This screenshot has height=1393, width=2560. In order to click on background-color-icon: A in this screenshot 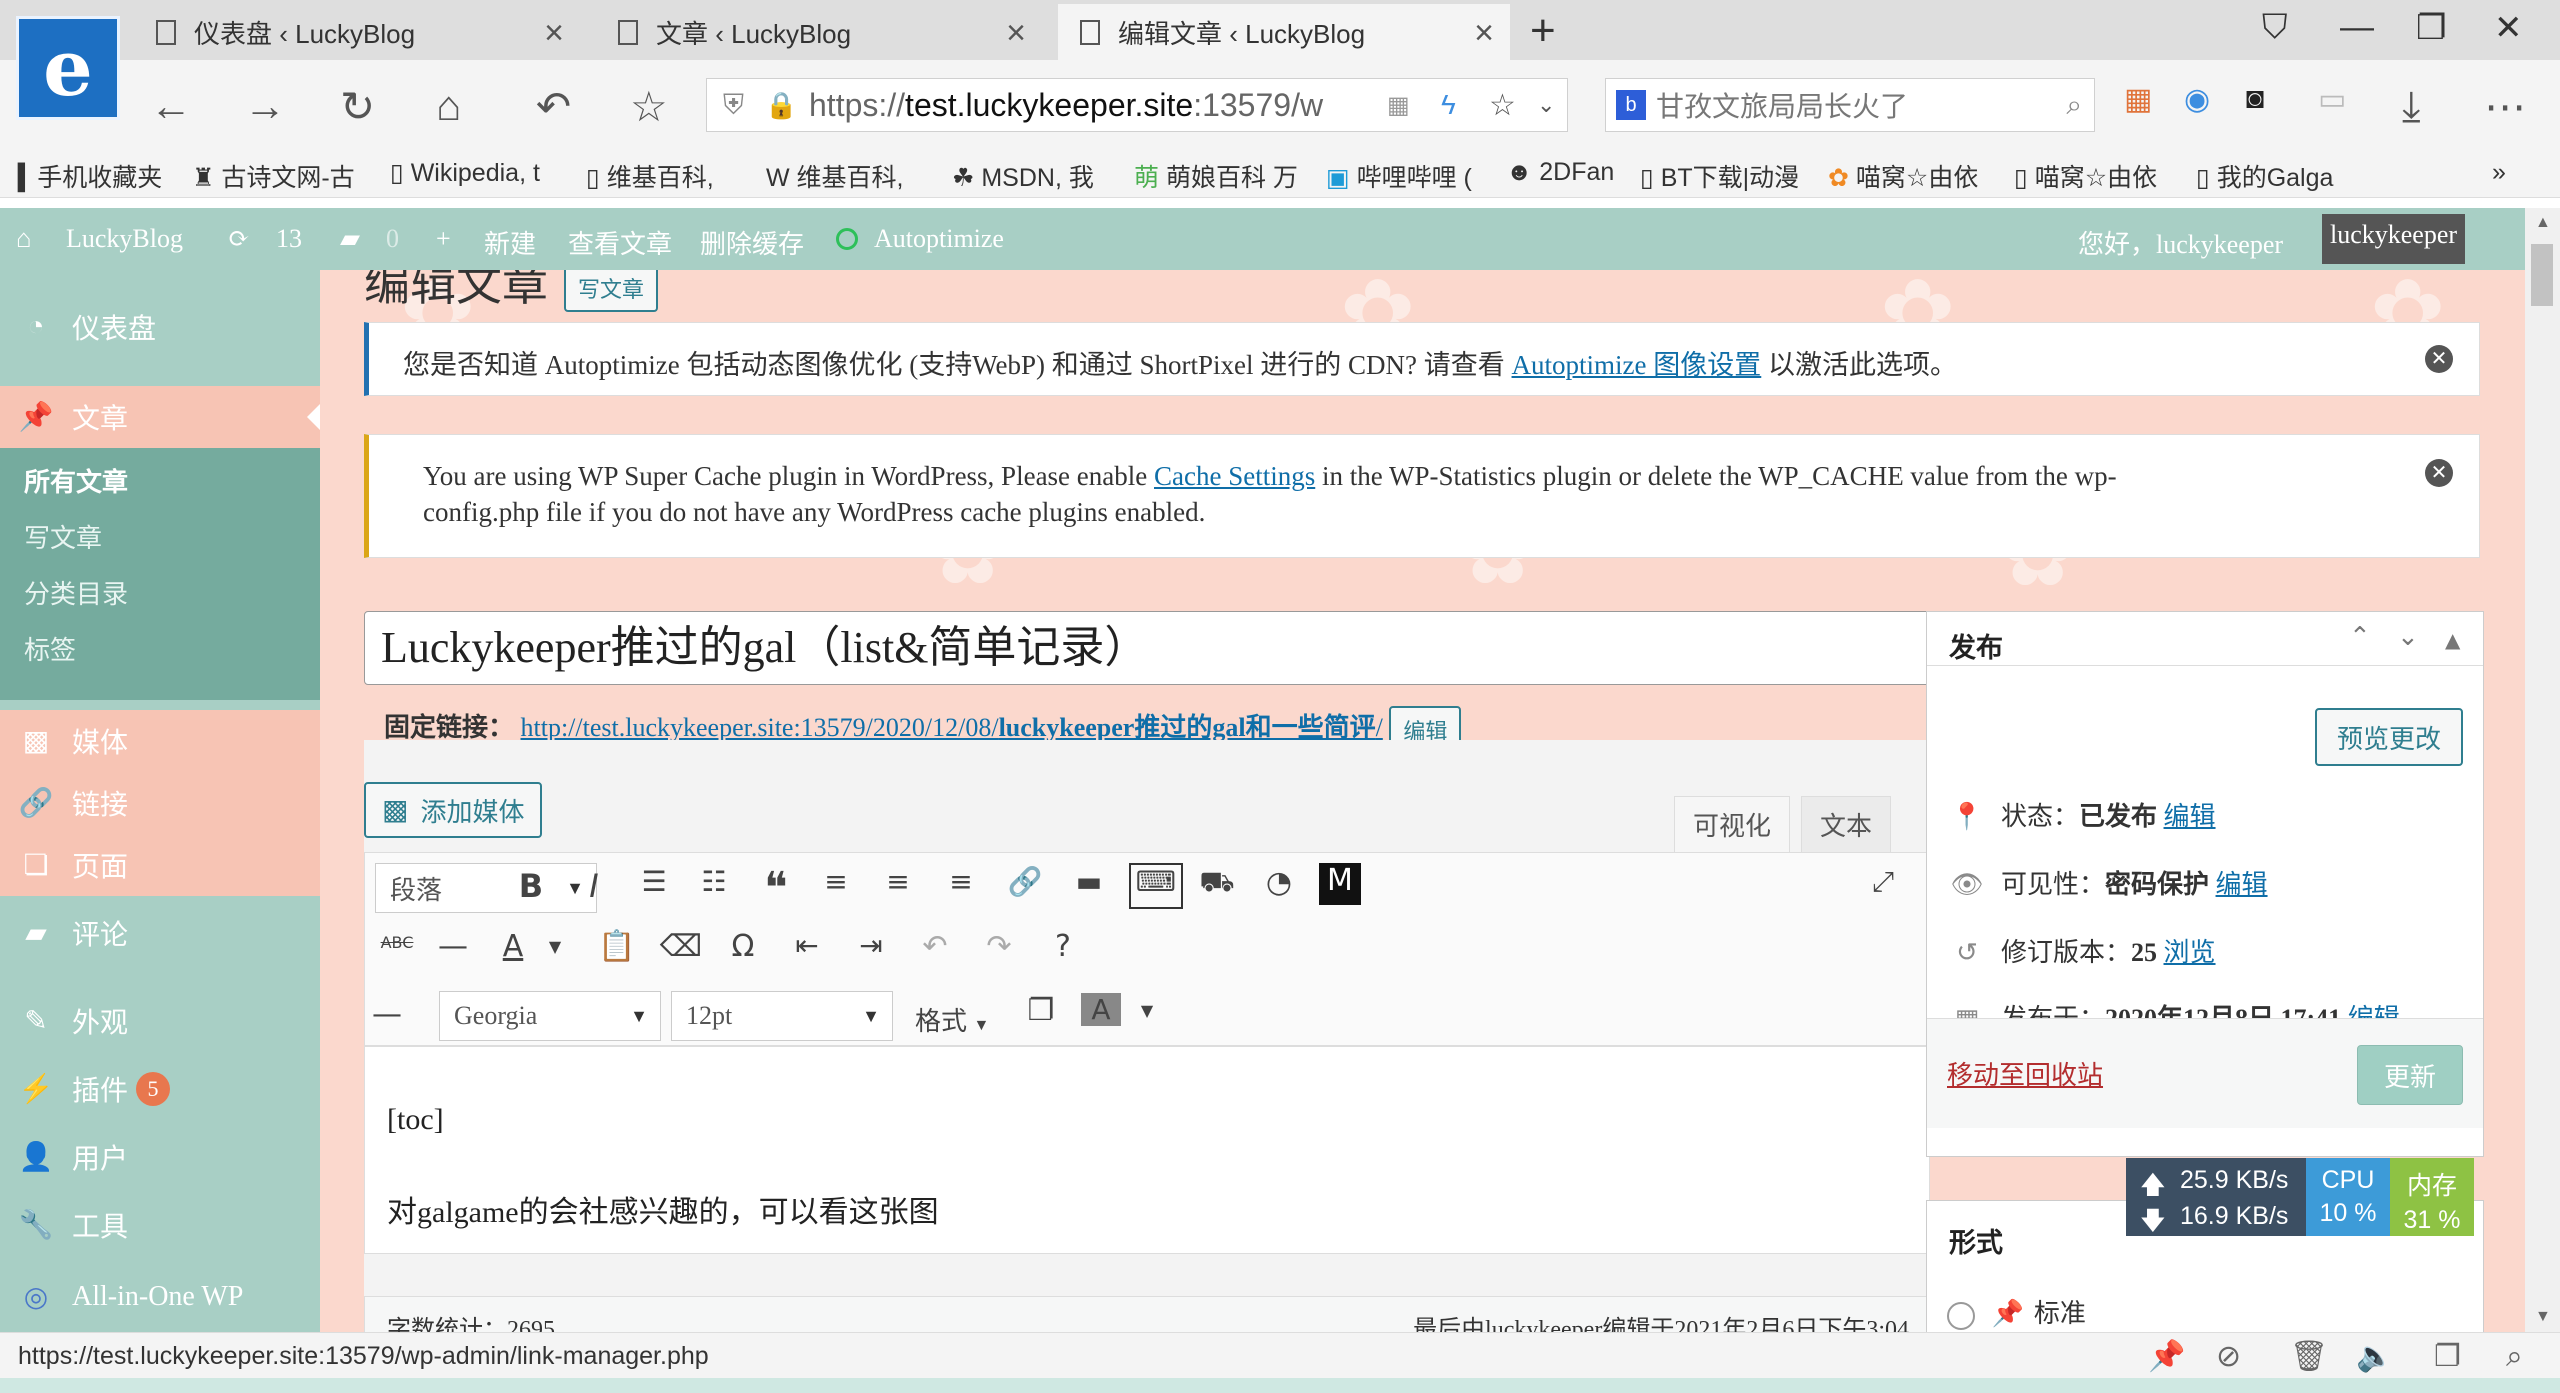, I will do `click(1101, 1009)`.